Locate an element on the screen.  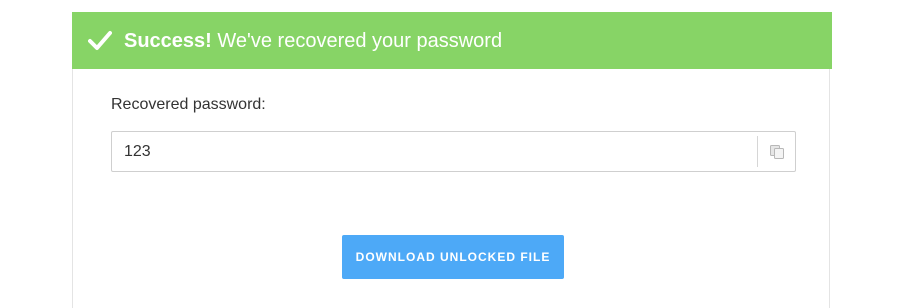
copy-password-button is located at coordinates (776, 151).